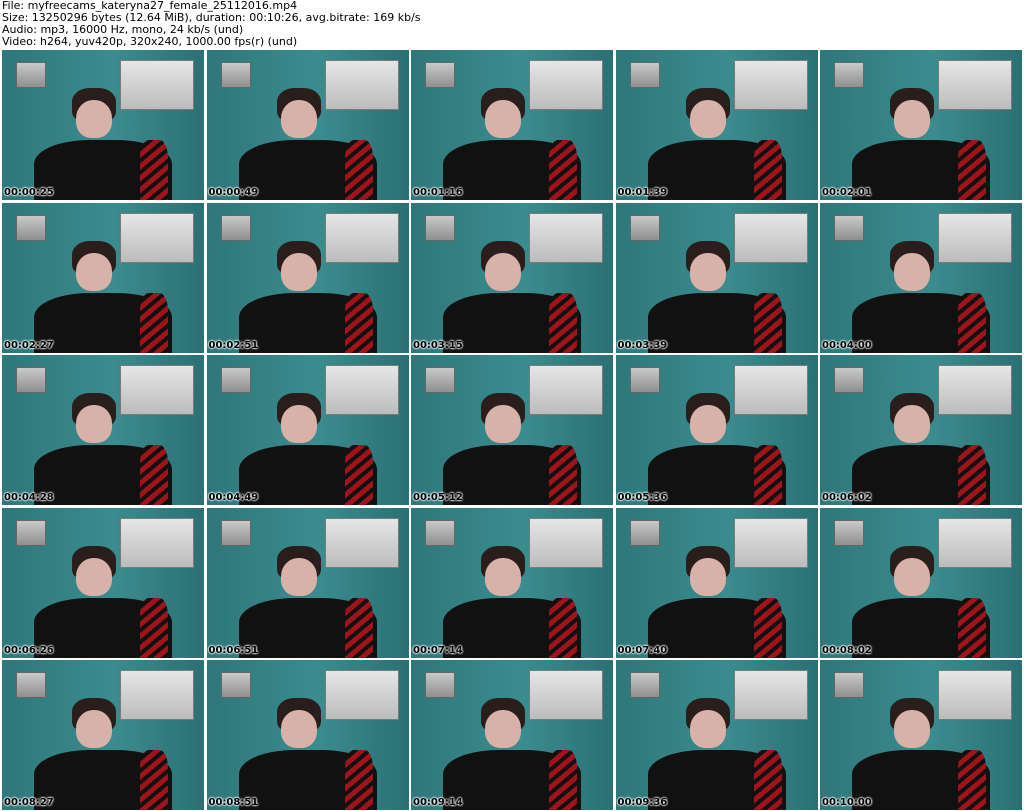  Describe the element at coordinates (103, 125) in the screenshot. I see `thumbnail: 00:00:25` at that location.